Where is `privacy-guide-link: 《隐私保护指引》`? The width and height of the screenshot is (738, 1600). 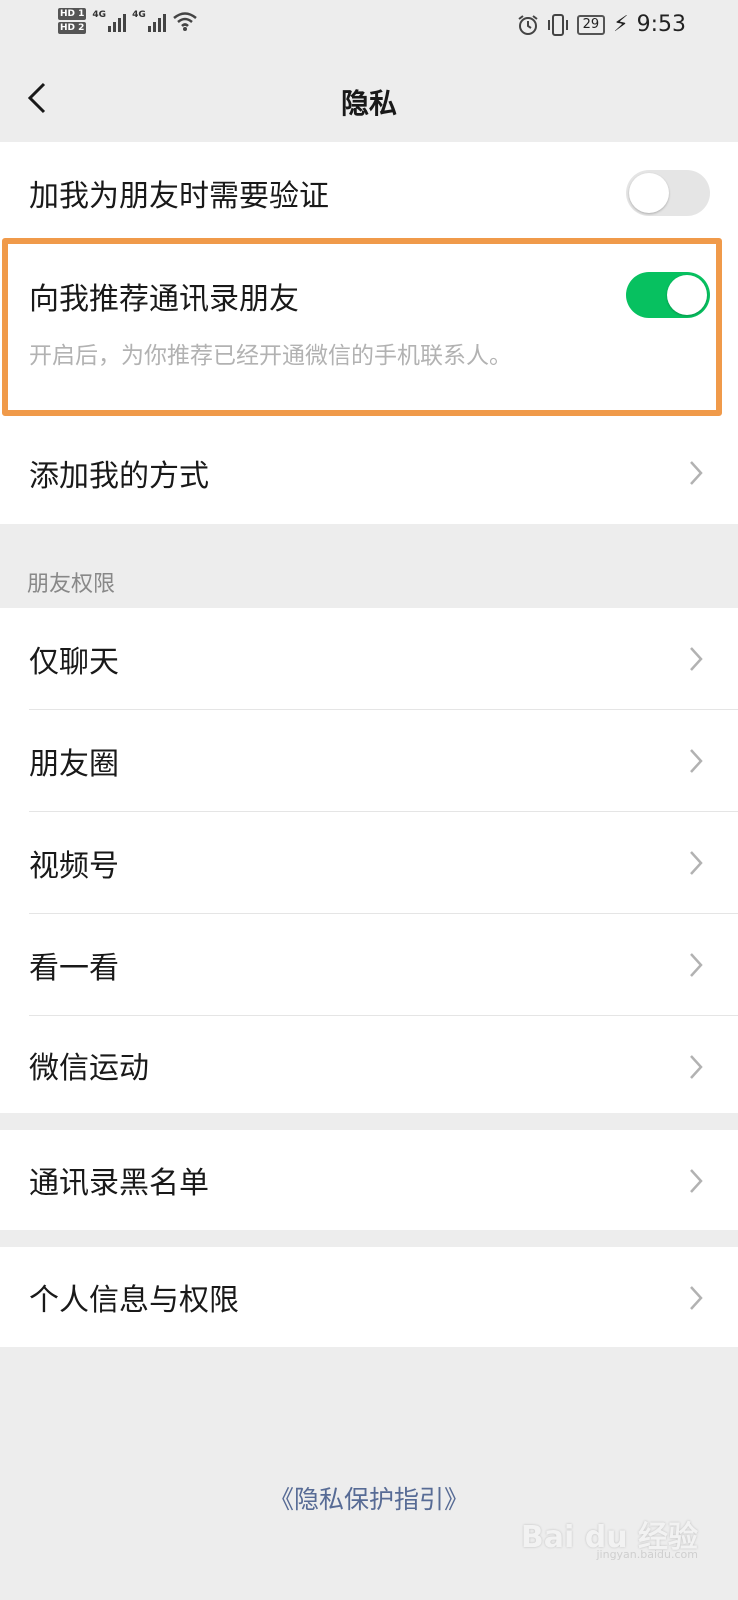
privacy-guide-link: 《隐私保护指引》 is located at coordinates (369, 1498).